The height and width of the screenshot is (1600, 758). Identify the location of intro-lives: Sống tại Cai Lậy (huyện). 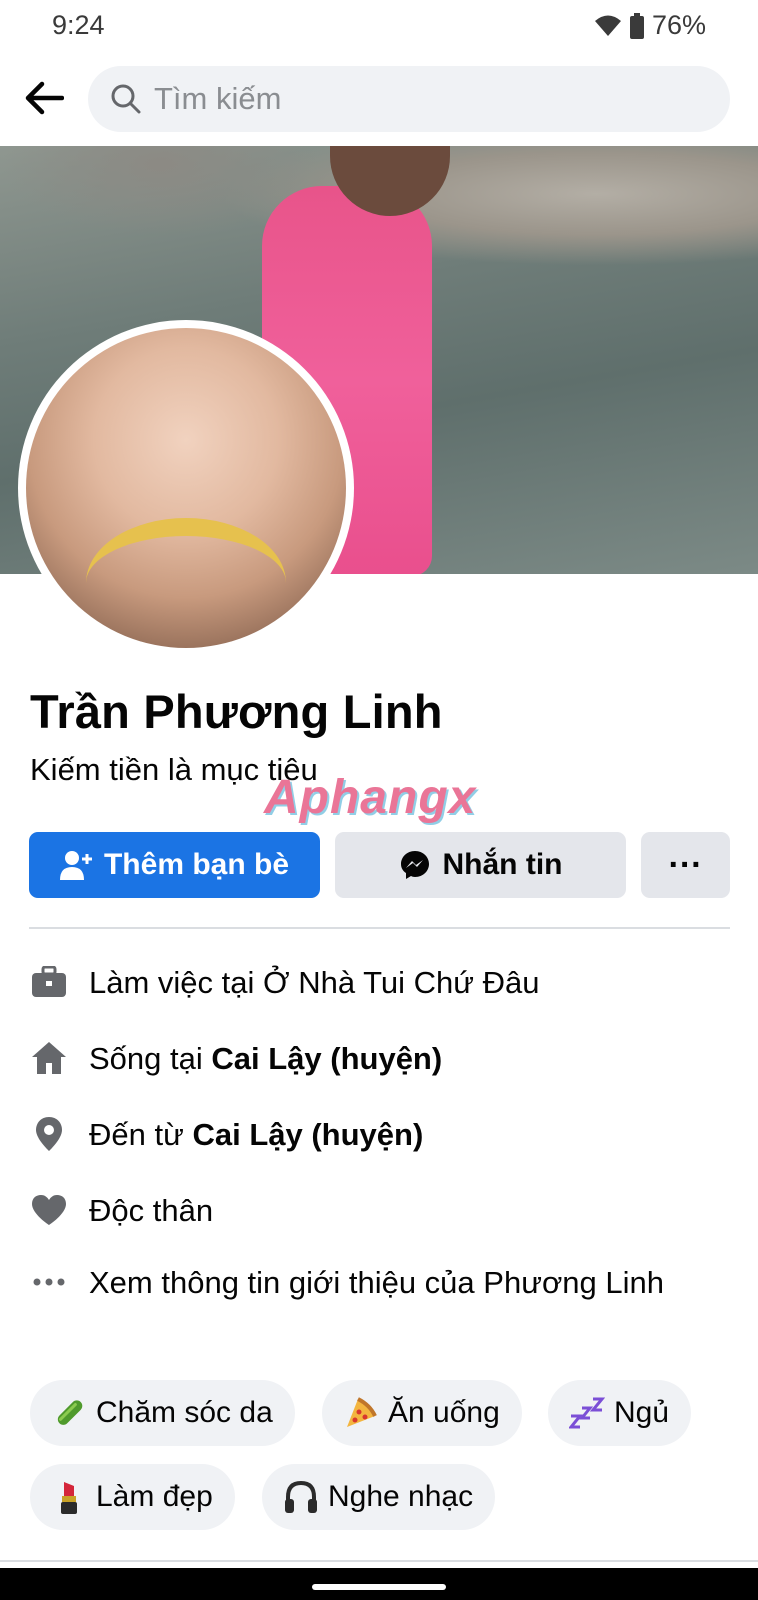
(379, 1059).